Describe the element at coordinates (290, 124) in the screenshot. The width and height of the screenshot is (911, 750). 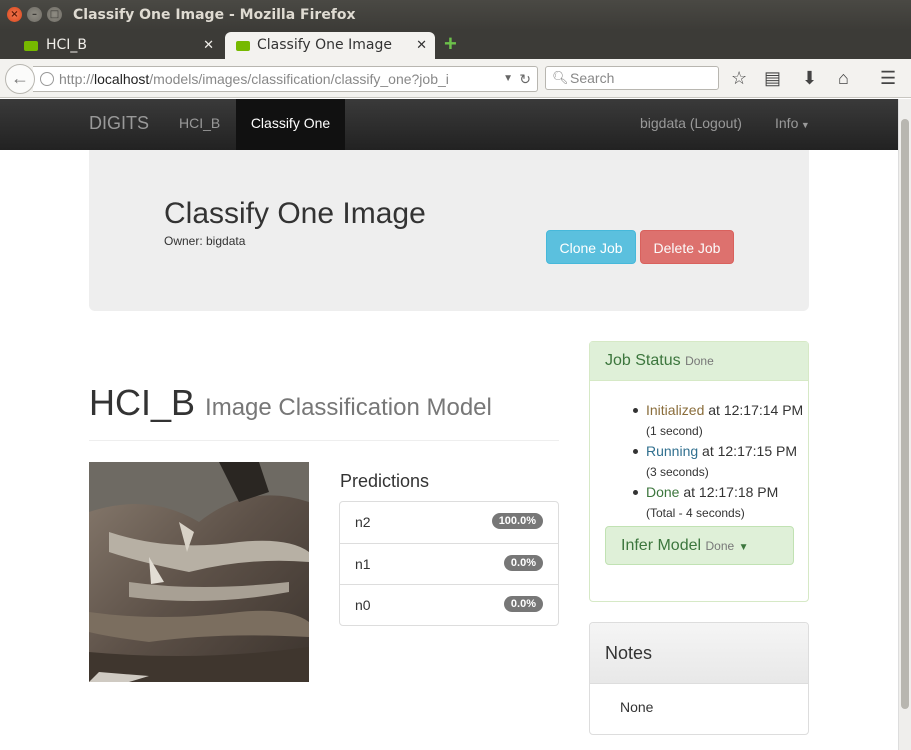
I see `nav-classify-one: Classify One` at that location.